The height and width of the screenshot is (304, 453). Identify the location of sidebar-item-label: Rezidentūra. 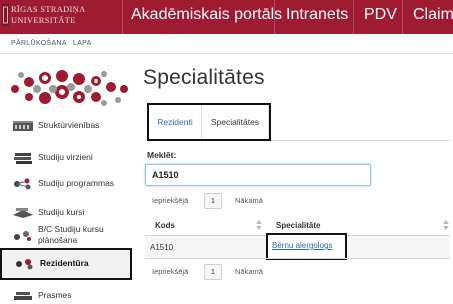
(64, 263).